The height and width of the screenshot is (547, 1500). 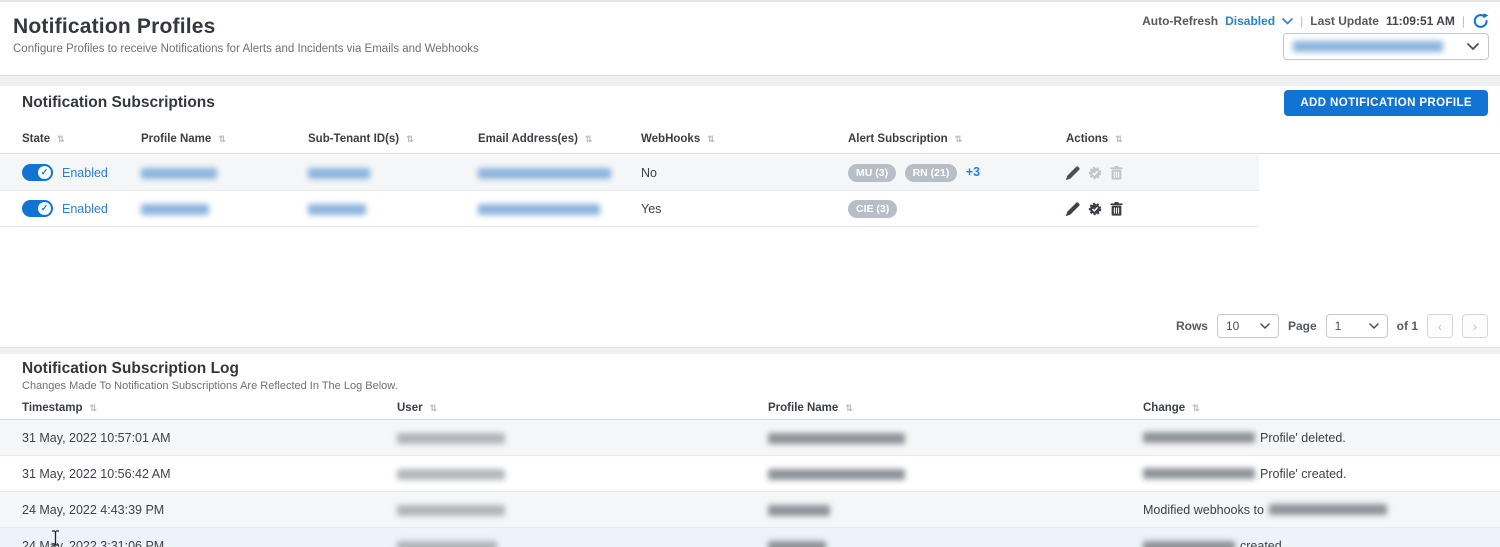 I want to click on tenant-select-value-redacted, so click(x=1368, y=46).